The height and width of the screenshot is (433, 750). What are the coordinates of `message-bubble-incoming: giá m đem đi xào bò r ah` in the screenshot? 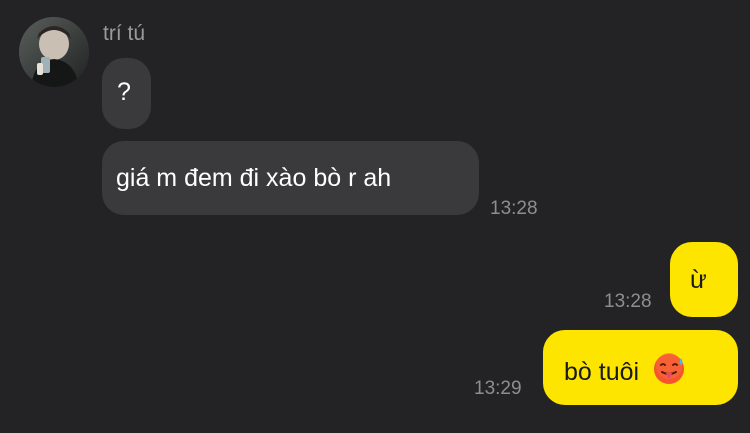 It's located at (290, 178).